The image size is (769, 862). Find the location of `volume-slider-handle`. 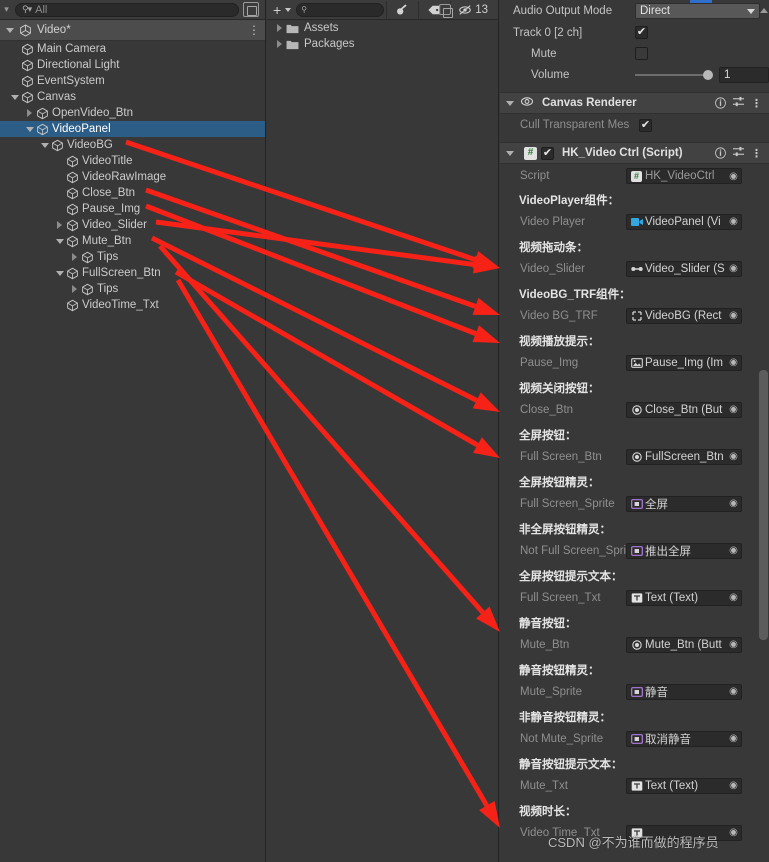

volume-slider-handle is located at coordinates (707, 75).